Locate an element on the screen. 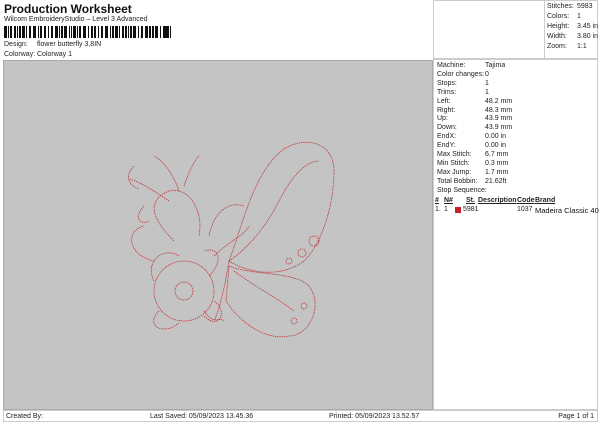 This screenshot has height=424, width=600. detail-value: 0.00 in is located at coordinates (496, 146).